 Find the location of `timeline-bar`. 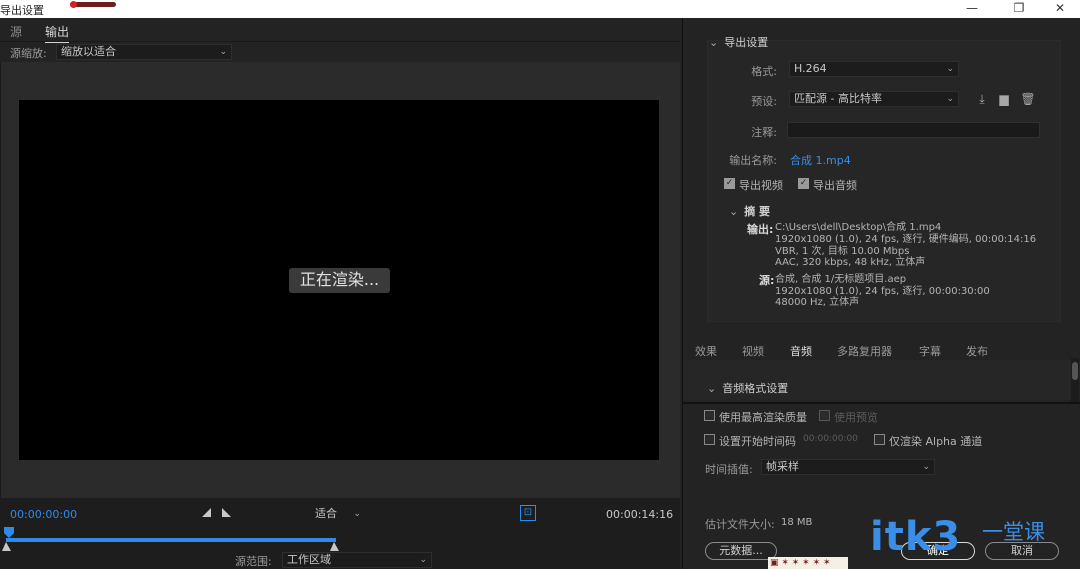

timeline-bar is located at coordinates (171, 540).